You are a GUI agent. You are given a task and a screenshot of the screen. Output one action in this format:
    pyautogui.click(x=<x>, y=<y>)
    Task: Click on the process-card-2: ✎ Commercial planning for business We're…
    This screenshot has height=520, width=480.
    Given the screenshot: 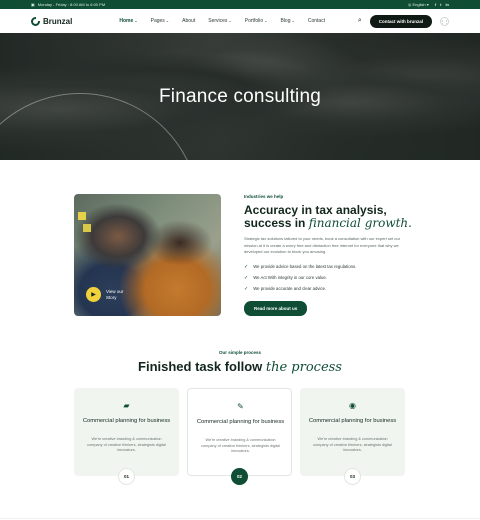 What is the action you would take?
    pyautogui.click(x=239, y=432)
    